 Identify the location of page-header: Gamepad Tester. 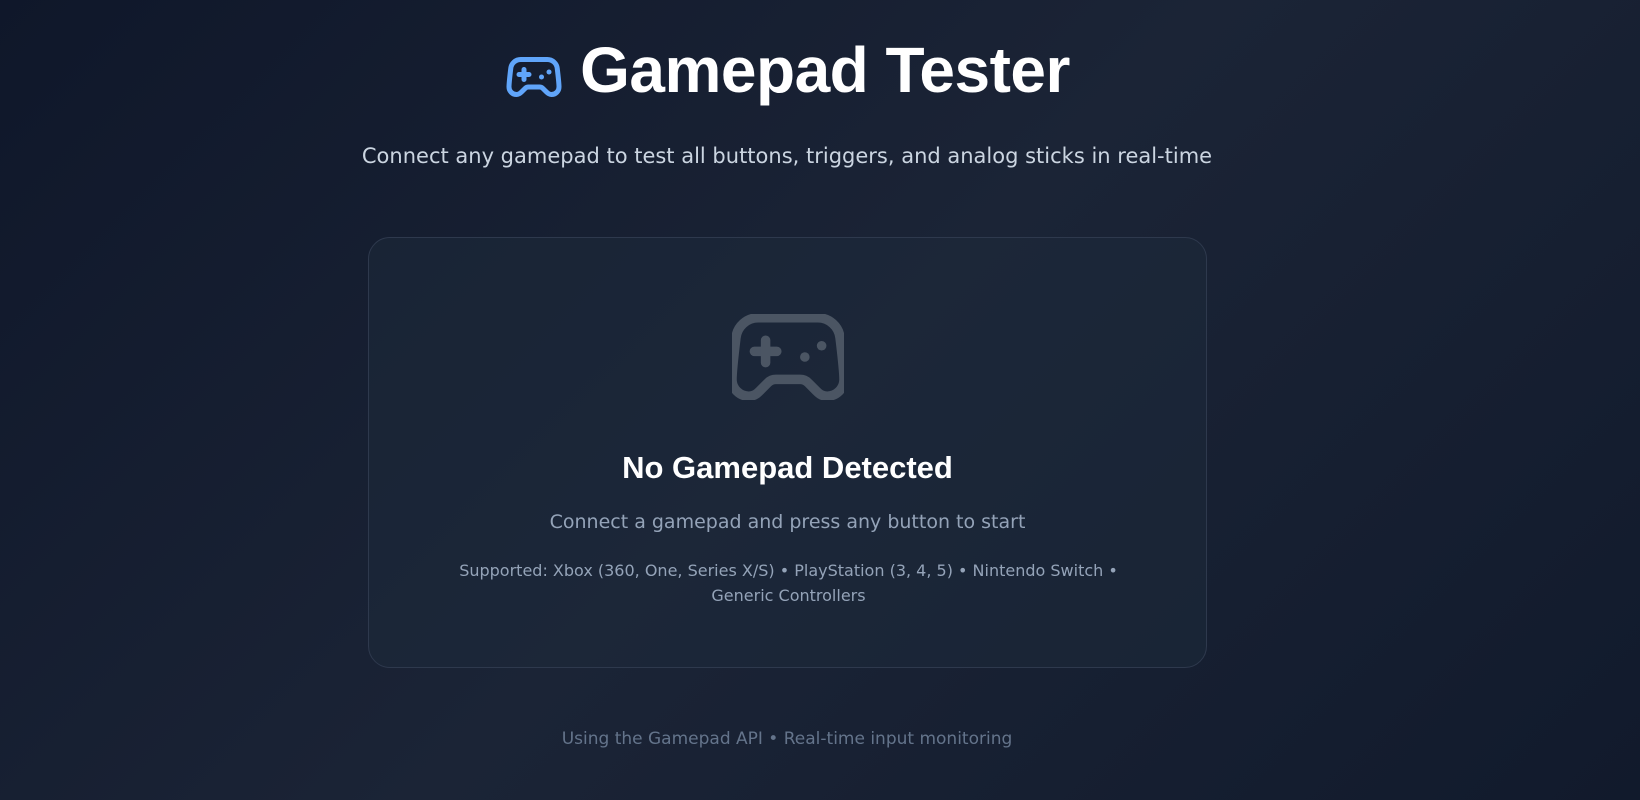
(787, 70).